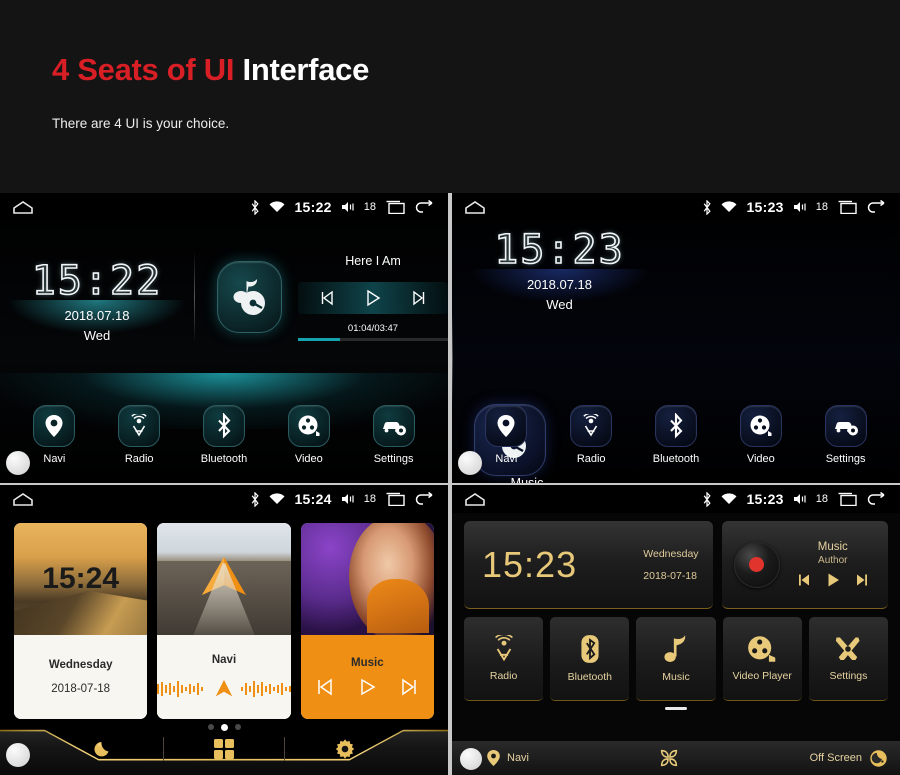  Describe the element at coordinates (313, 207) in the screenshot. I see `status-time: 15:22` at that location.